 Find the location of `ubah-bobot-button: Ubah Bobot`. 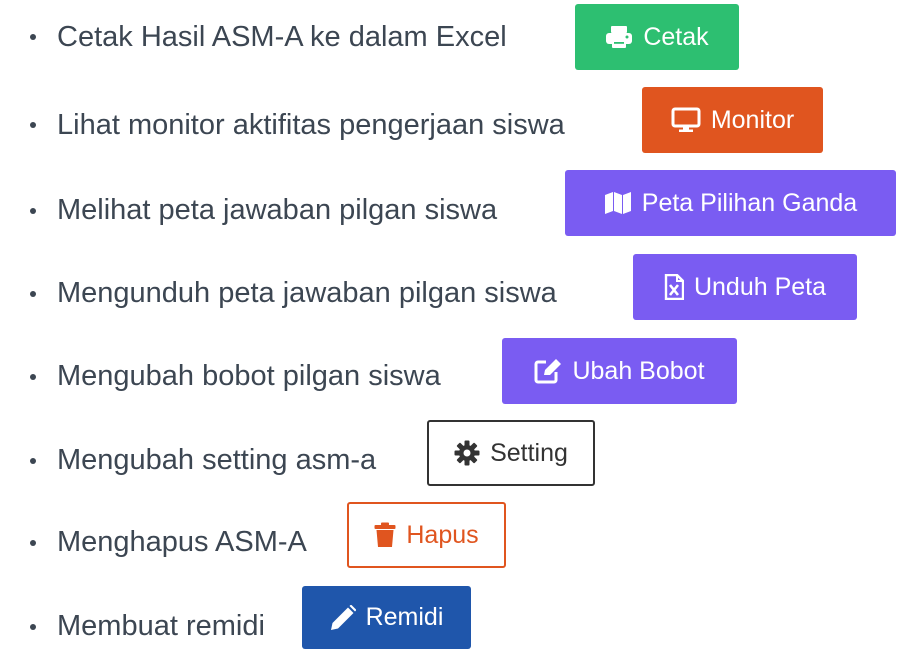

ubah-bobot-button: Ubah Bobot is located at coordinates (619, 371).